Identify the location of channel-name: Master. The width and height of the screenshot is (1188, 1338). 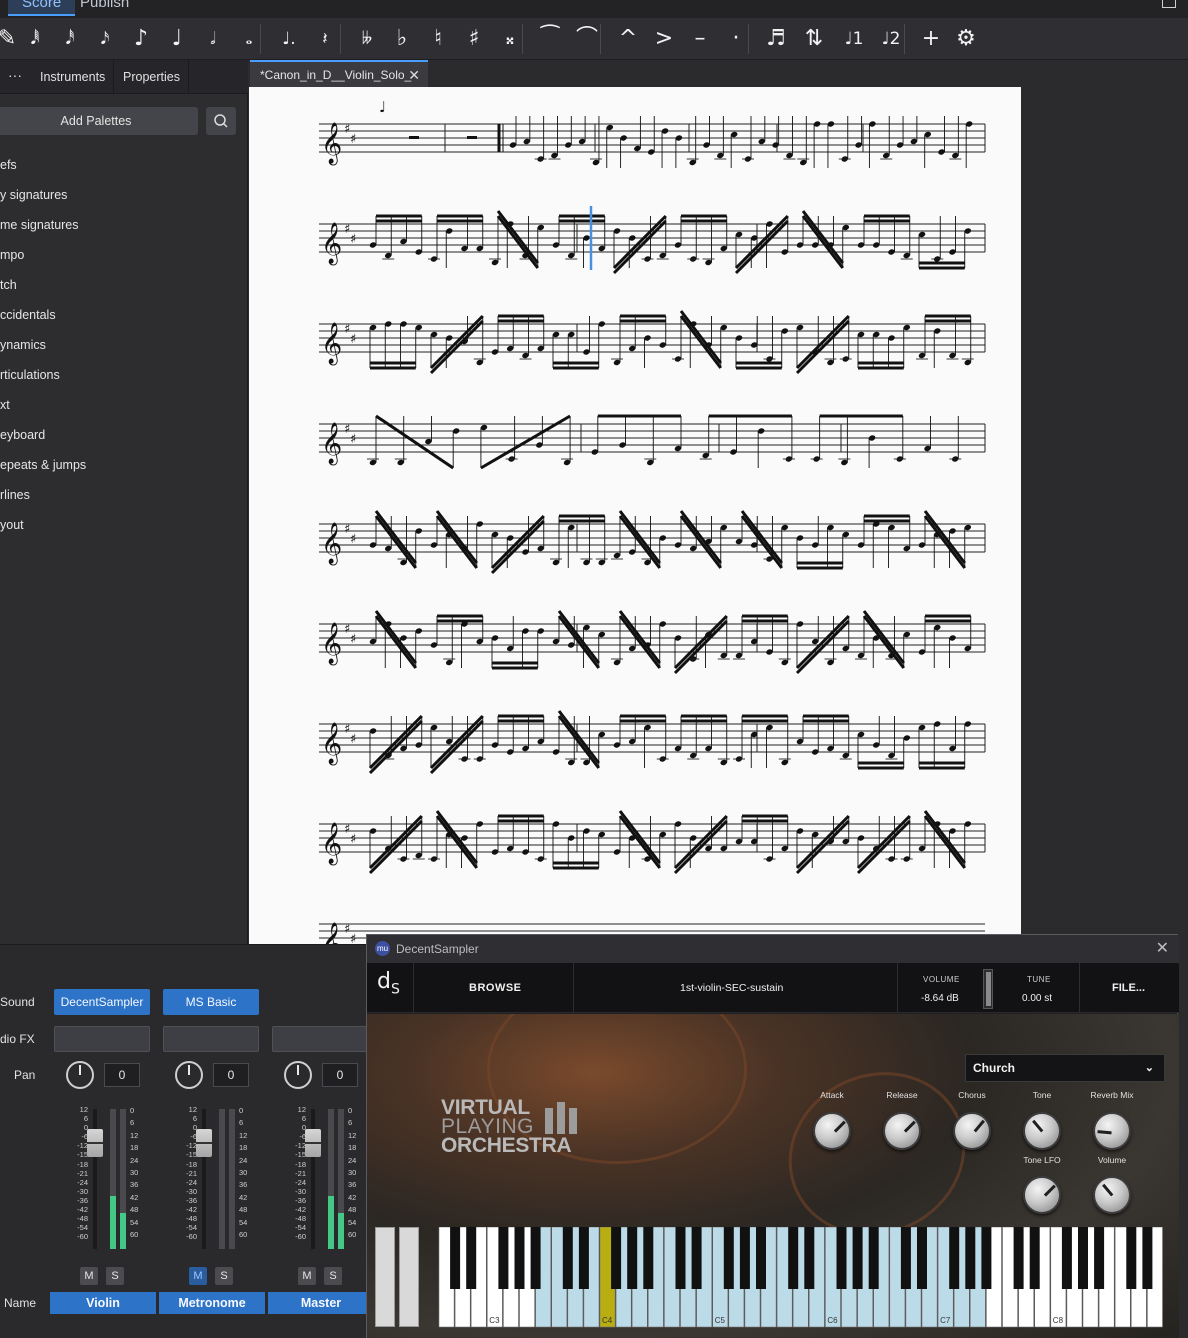
(321, 1303).